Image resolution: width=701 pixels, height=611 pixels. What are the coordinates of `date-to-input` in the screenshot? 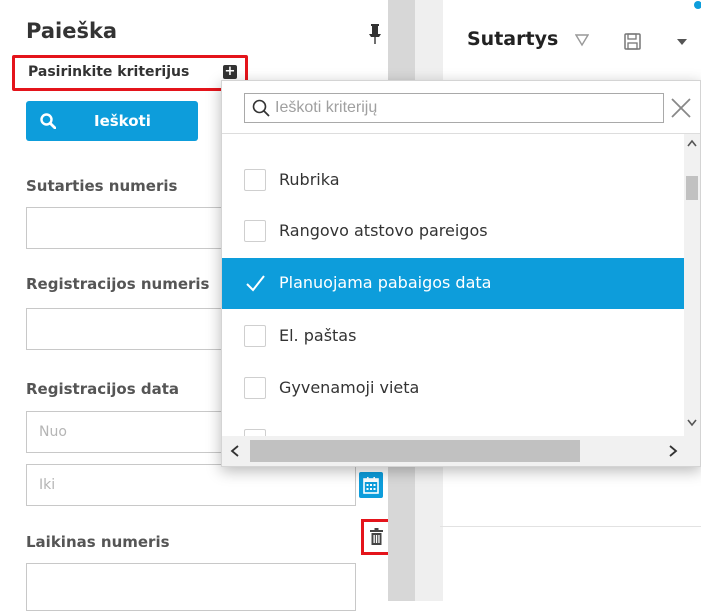 It's located at (191, 485).